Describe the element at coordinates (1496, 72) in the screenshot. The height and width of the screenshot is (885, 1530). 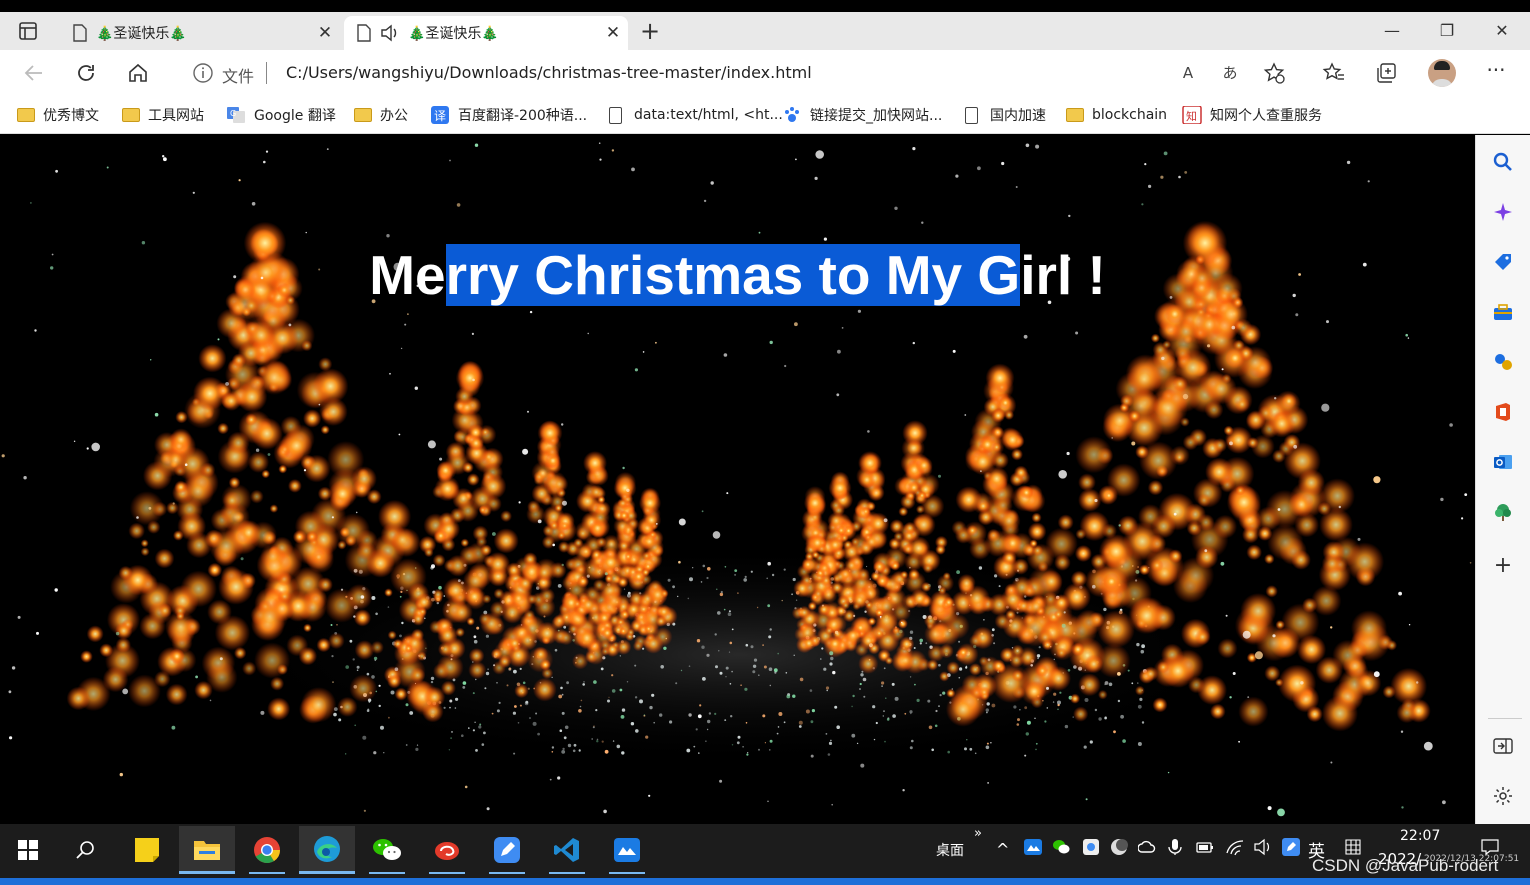
I see `more-menu-button: ···` at that location.